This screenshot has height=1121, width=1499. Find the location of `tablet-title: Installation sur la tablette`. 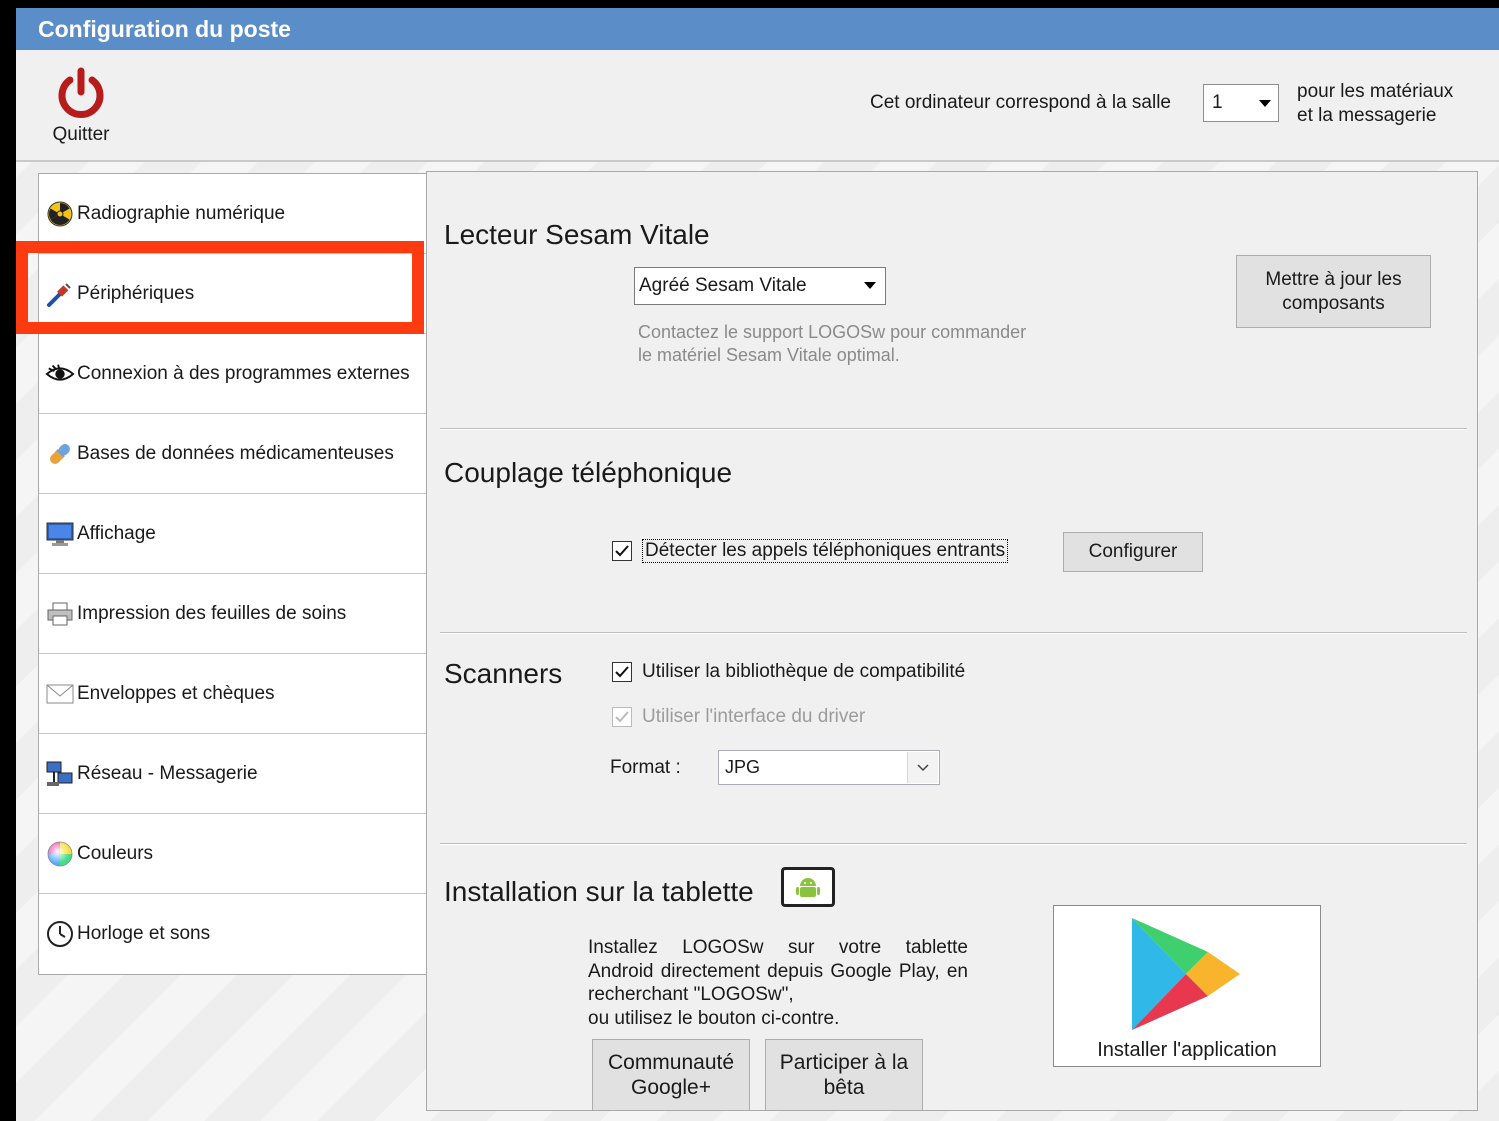

tablet-title: Installation sur la tablette is located at coordinates (599, 891).